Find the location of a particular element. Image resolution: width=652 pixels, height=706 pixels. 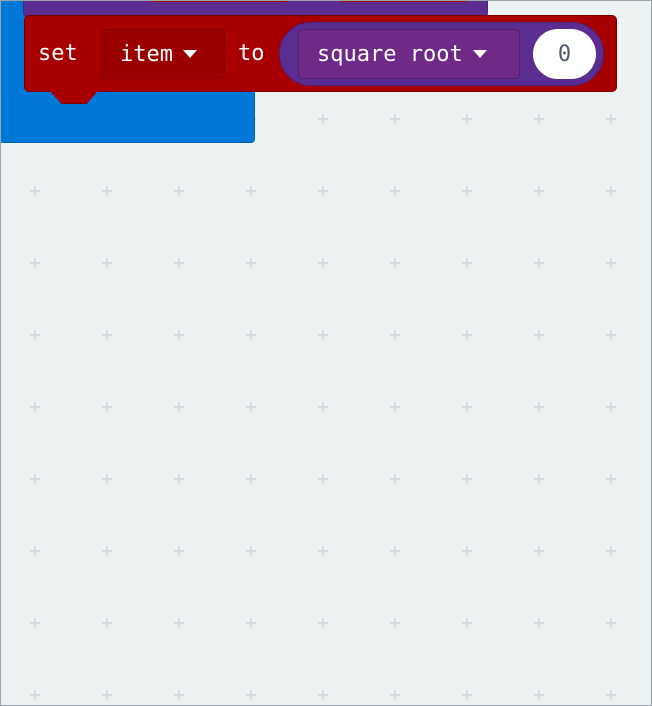

math-operation-dropdown: square root is located at coordinates (409, 54).